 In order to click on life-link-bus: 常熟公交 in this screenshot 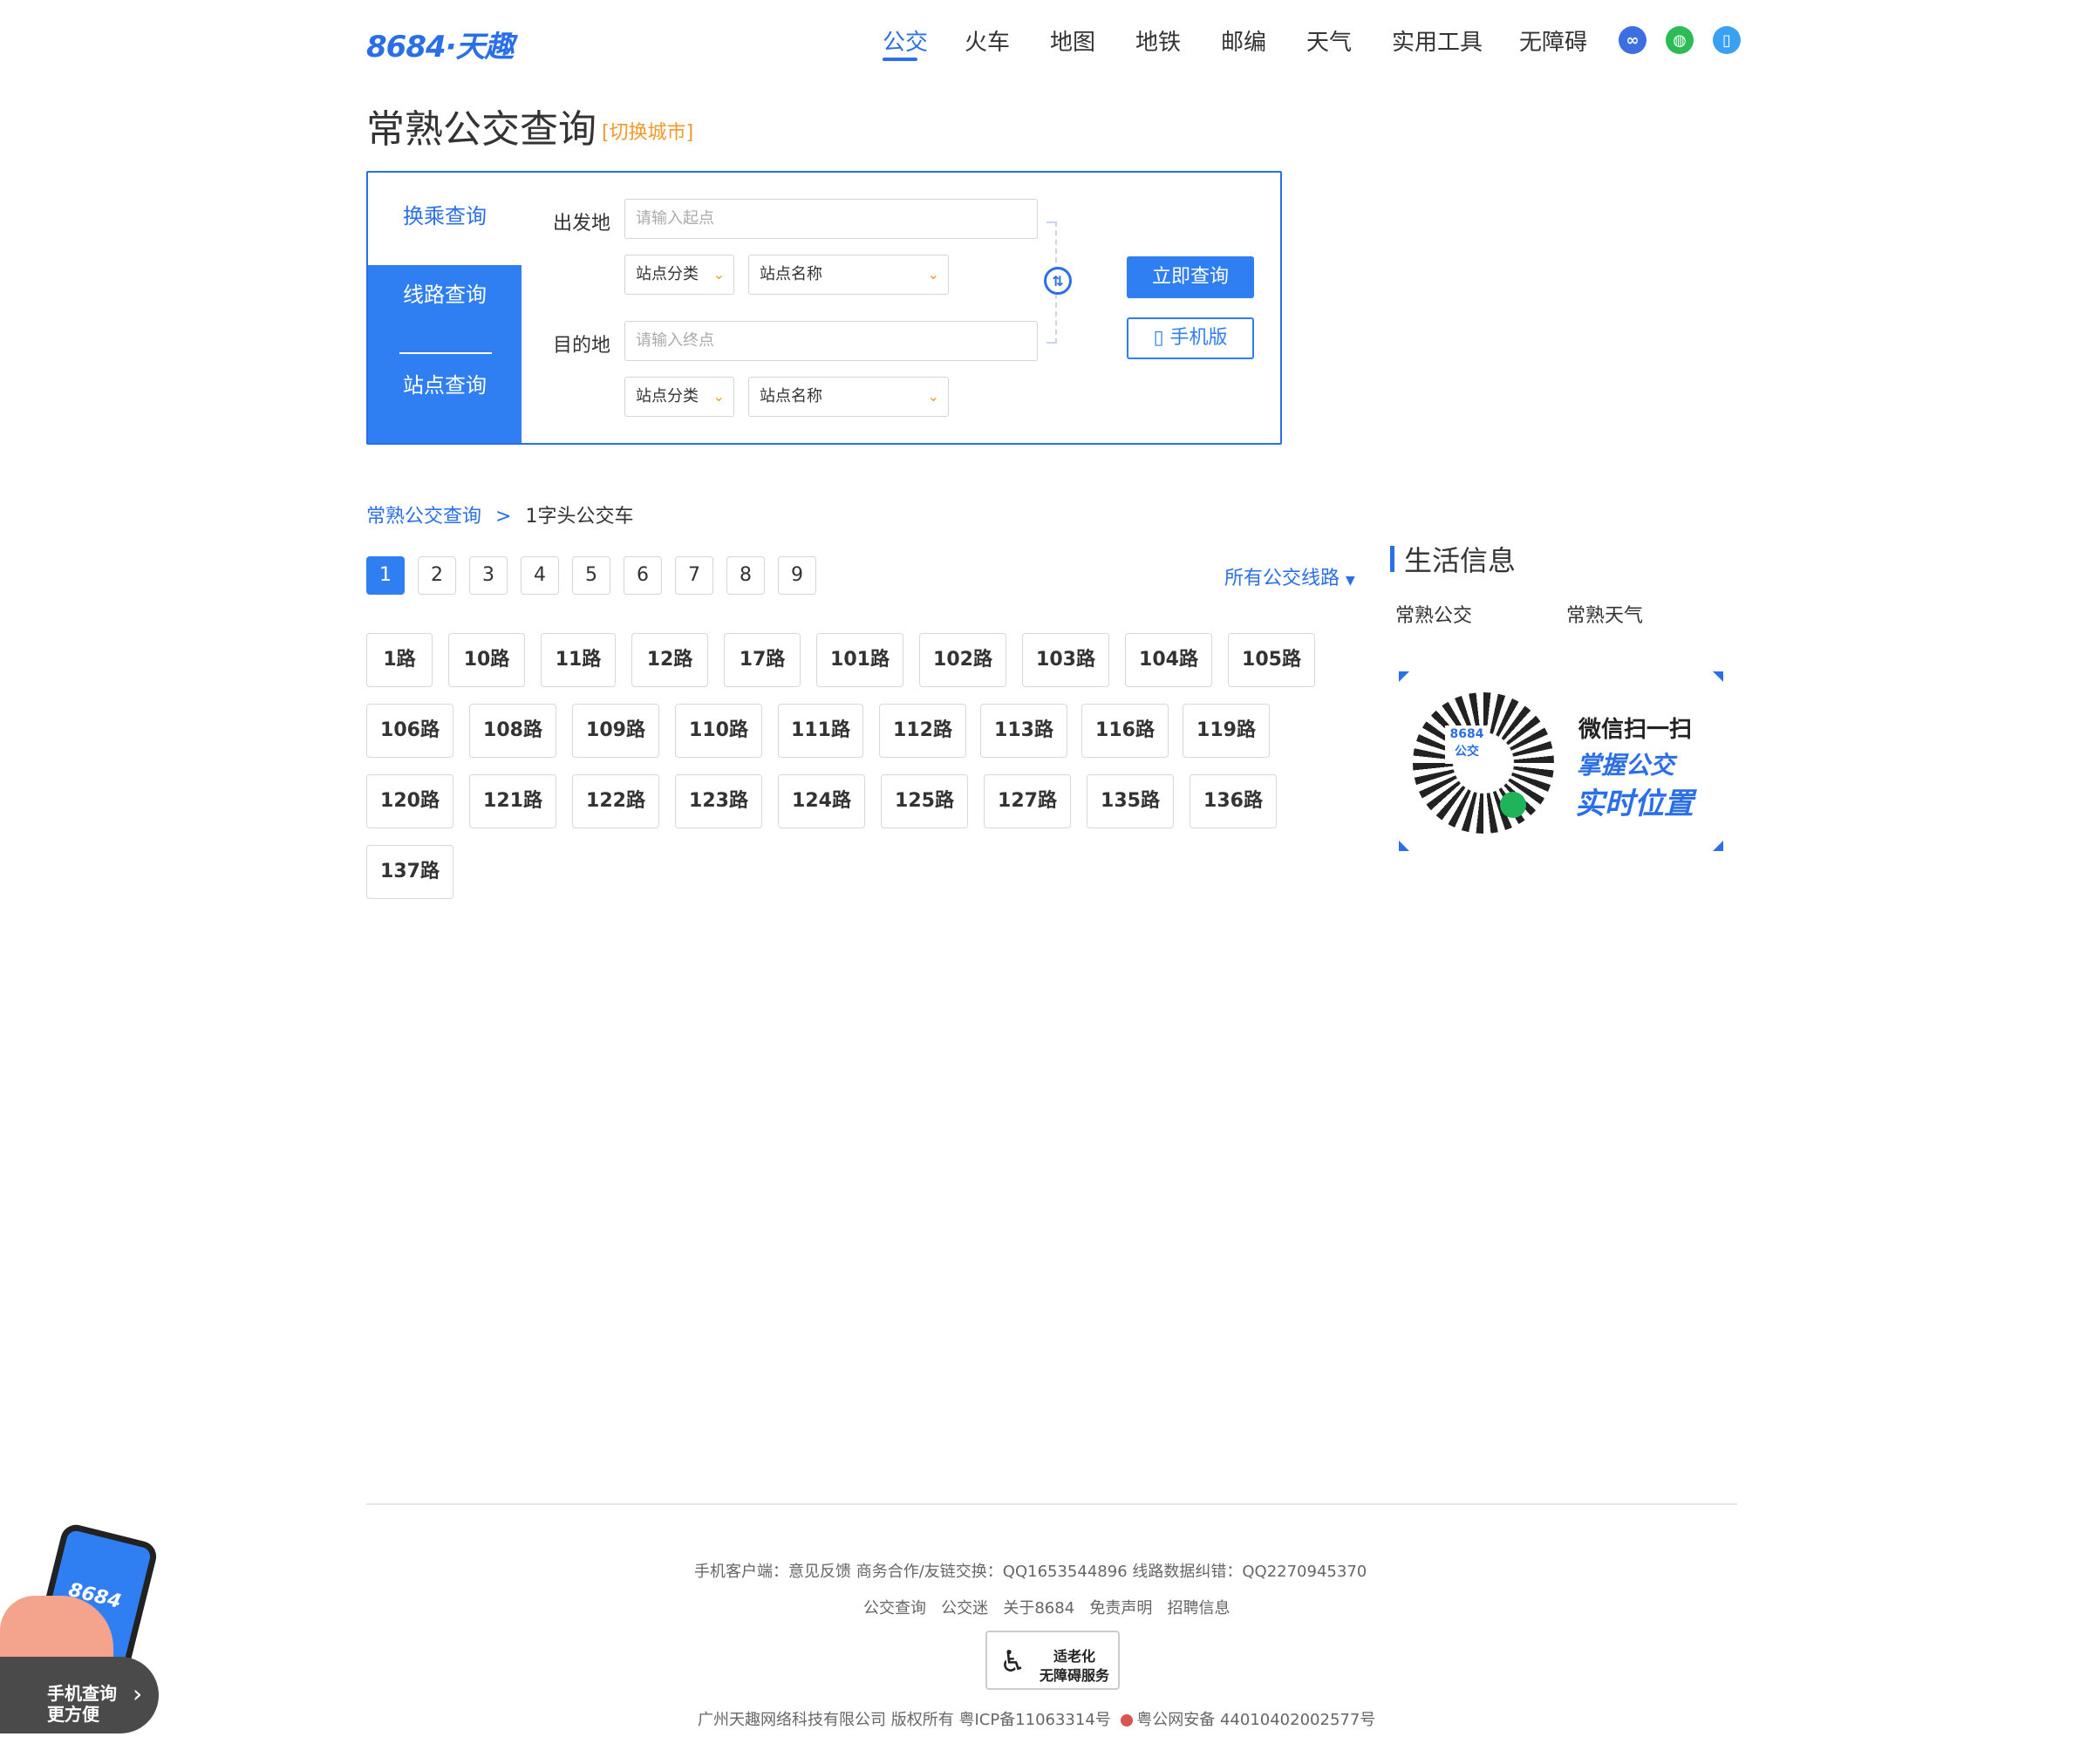, I will do `click(1433, 614)`.